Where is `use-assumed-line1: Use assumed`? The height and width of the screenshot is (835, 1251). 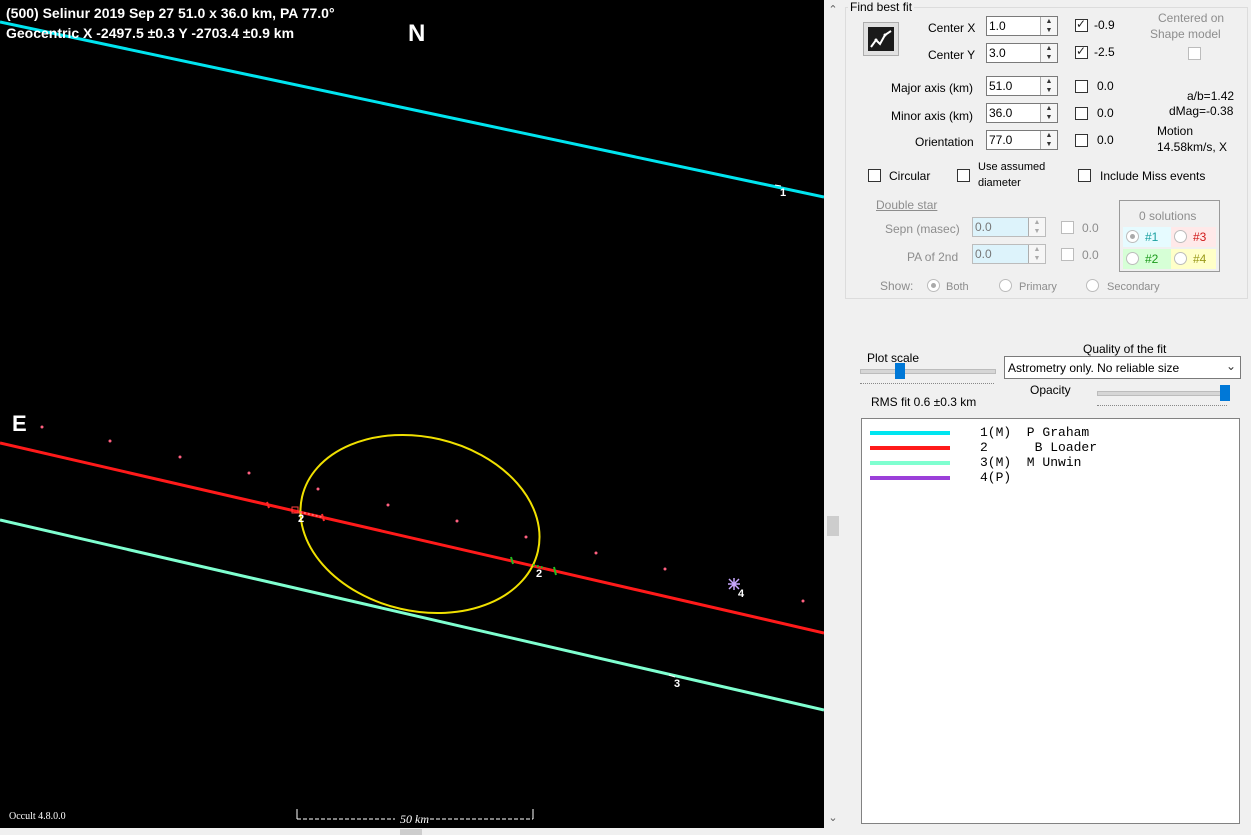
use-assumed-line1: Use assumed is located at coordinates (1012, 167).